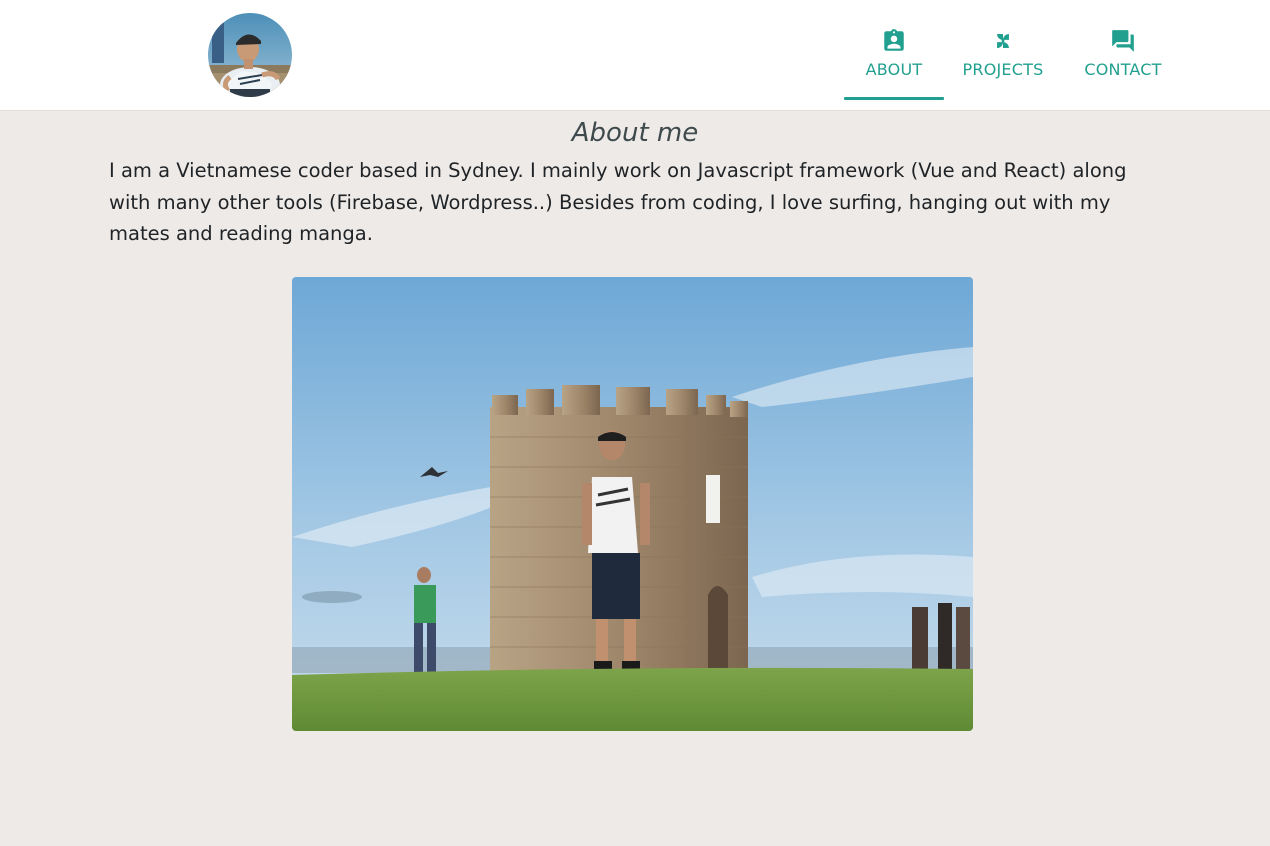  I want to click on nav-projects-label: PROJECTS, so click(1003, 69).